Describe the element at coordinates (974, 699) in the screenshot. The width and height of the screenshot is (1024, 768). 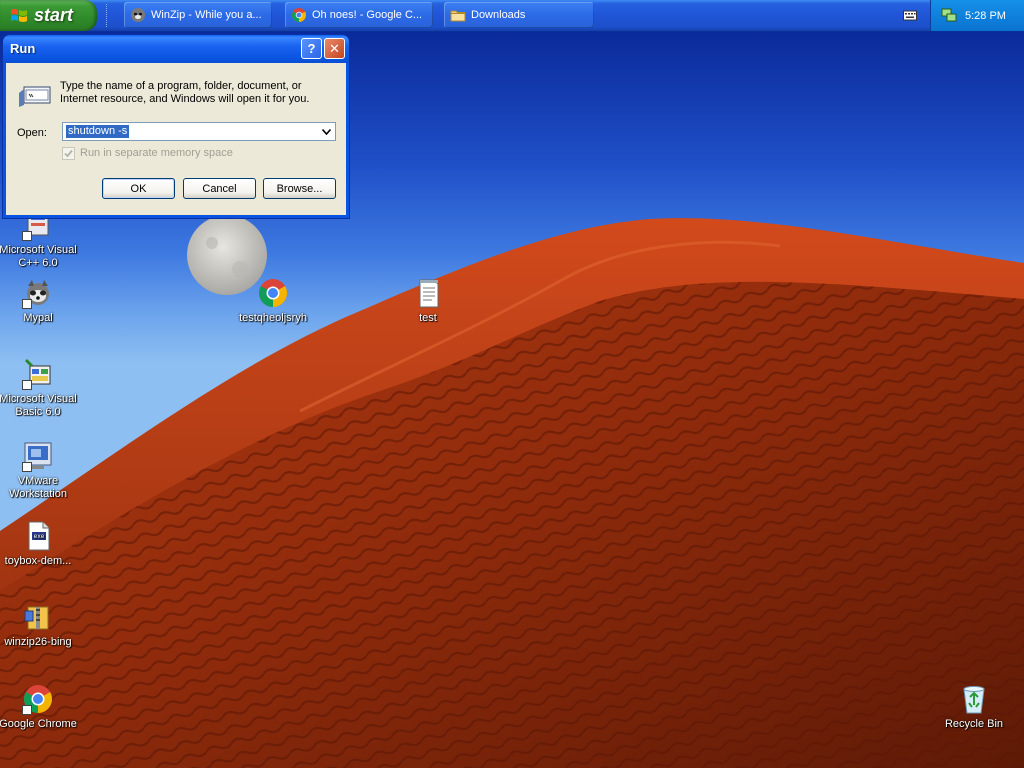
I see `recycle-bin-icon` at that location.